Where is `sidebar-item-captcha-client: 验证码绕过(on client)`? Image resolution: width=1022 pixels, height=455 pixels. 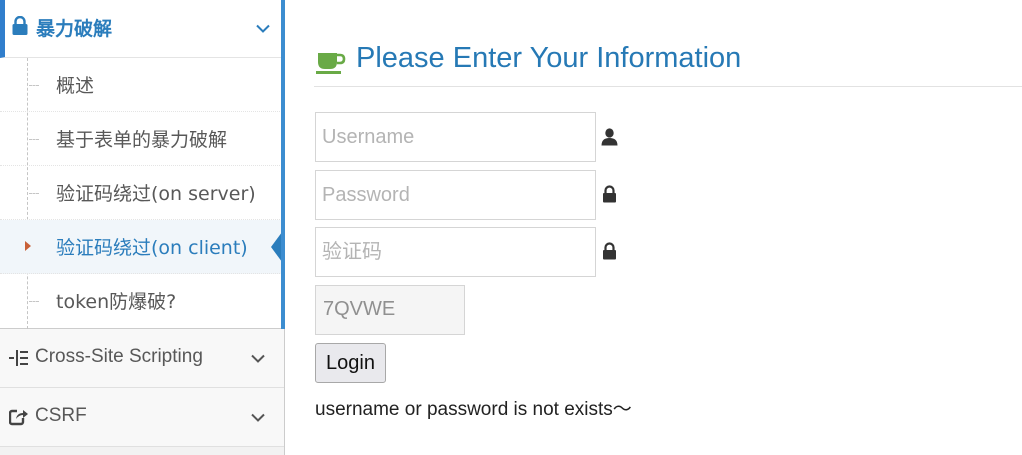
sidebar-item-captcha-client: 验证码绕过(on client) is located at coordinates (142, 247).